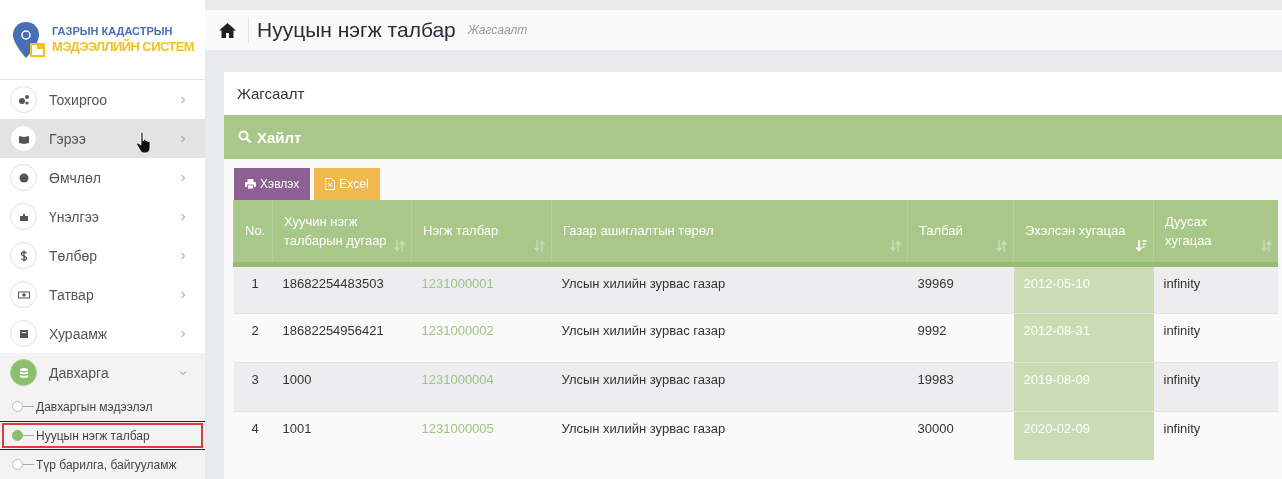  What do you see at coordinates (102, 372) in the screenshot?
I see `menu-item: Давхарга` at bounding box center [102, 372].